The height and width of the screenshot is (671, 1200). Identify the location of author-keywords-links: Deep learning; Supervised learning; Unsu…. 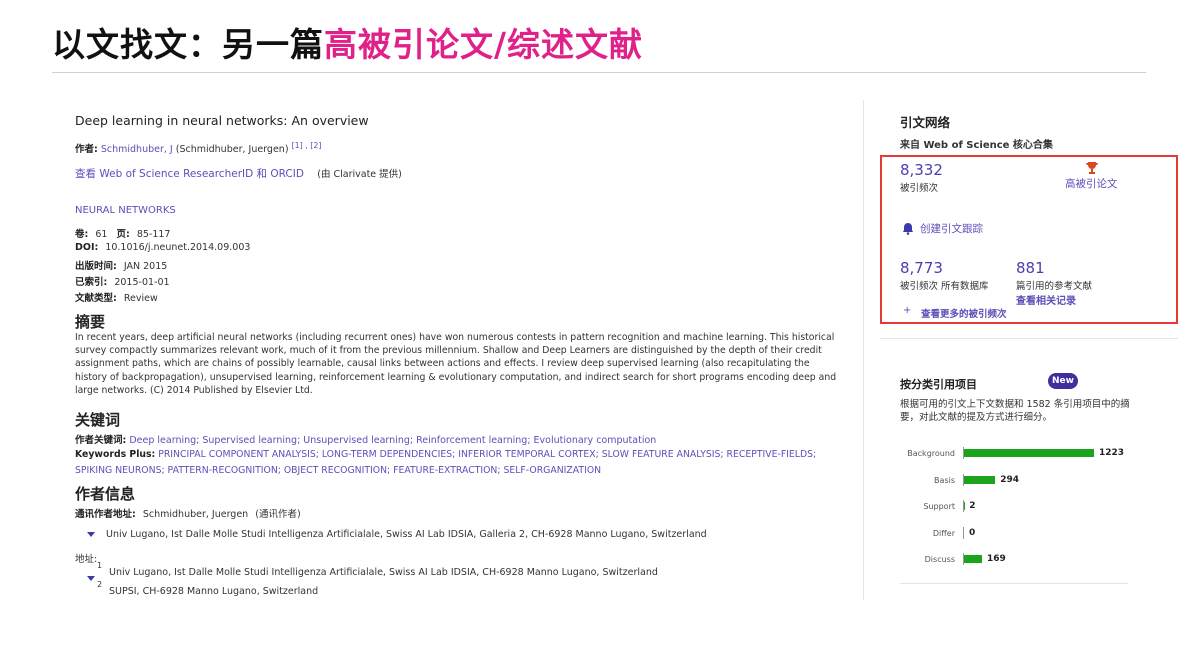
(392, 440).